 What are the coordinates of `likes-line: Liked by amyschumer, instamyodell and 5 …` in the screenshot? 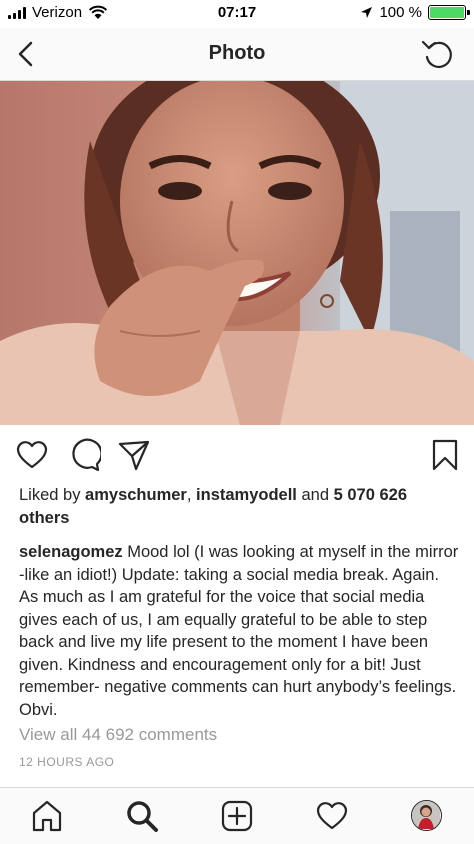 It's located at (239, 506).